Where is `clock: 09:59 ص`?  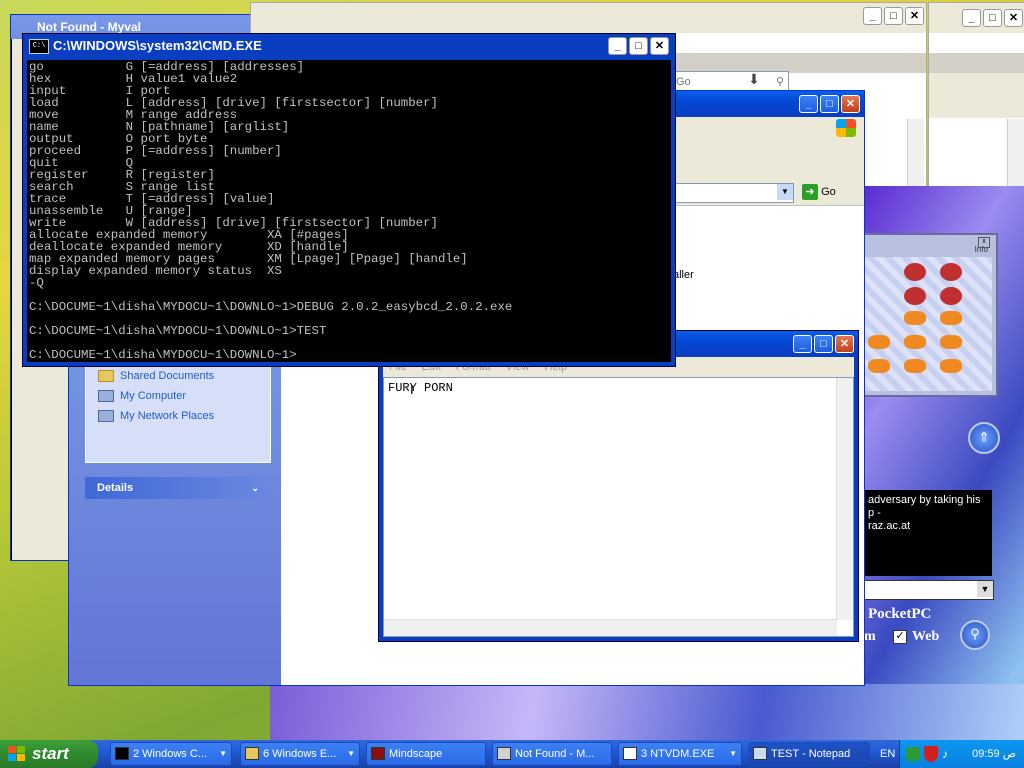 clock: 09:59 ص is located at coordinates (994, 754).